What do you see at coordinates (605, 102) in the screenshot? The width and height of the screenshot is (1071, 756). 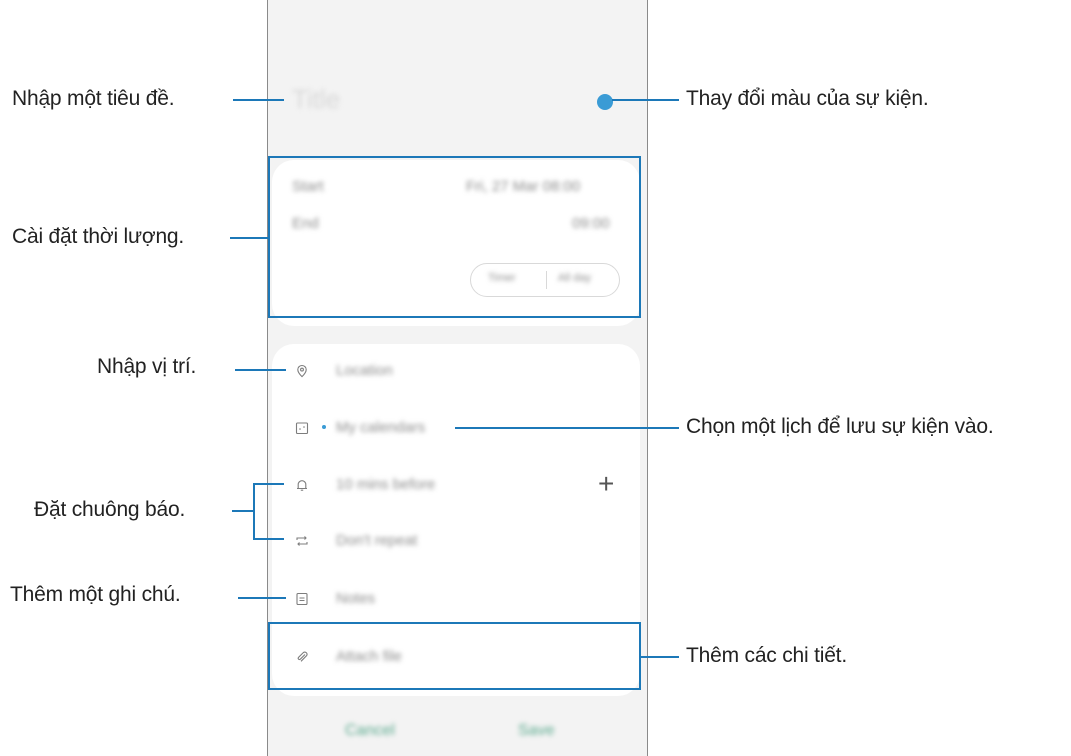 I see `event-color-button` at bounding box center [605, 102].